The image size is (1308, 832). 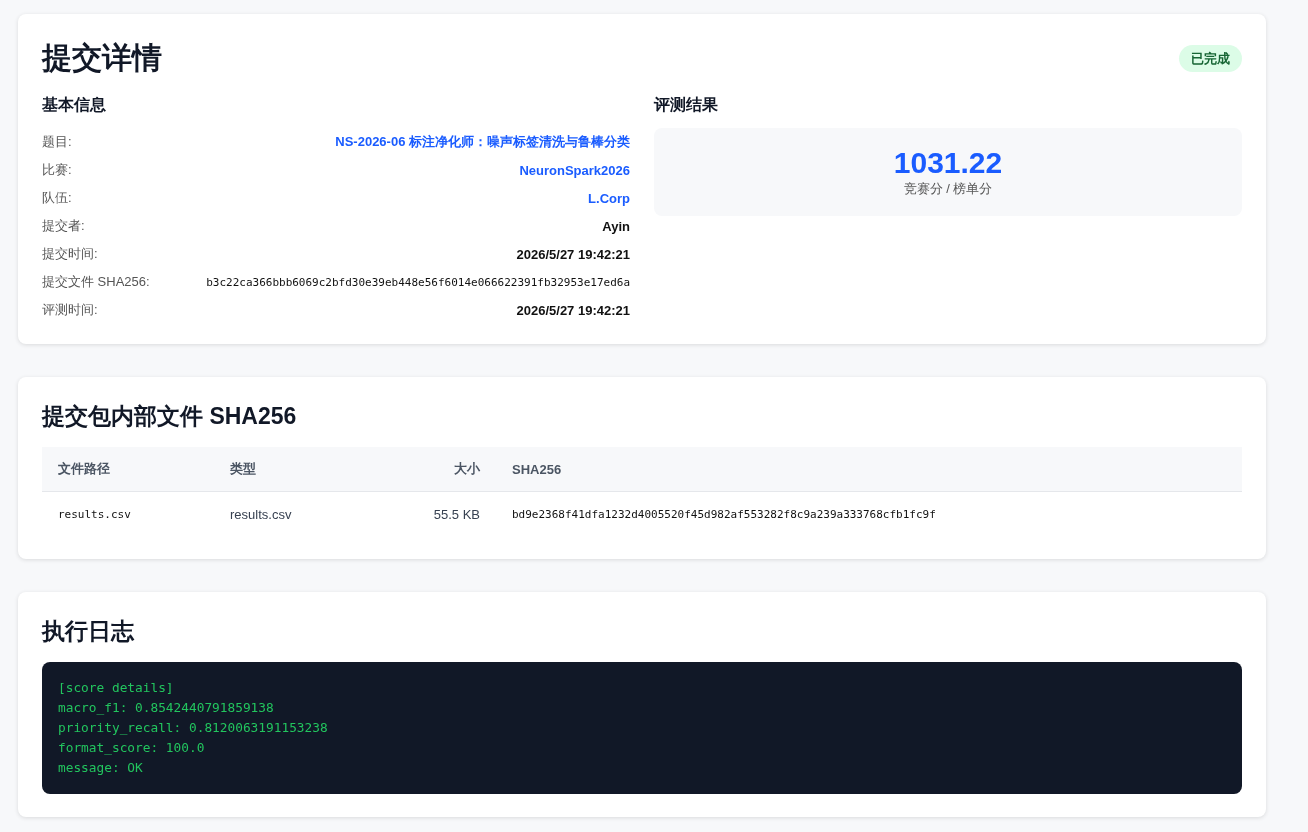 What do you see at coordinates (128, 469) in the screenshot?
I see `column-header: 文件路径` at bounding box center [128, 469].